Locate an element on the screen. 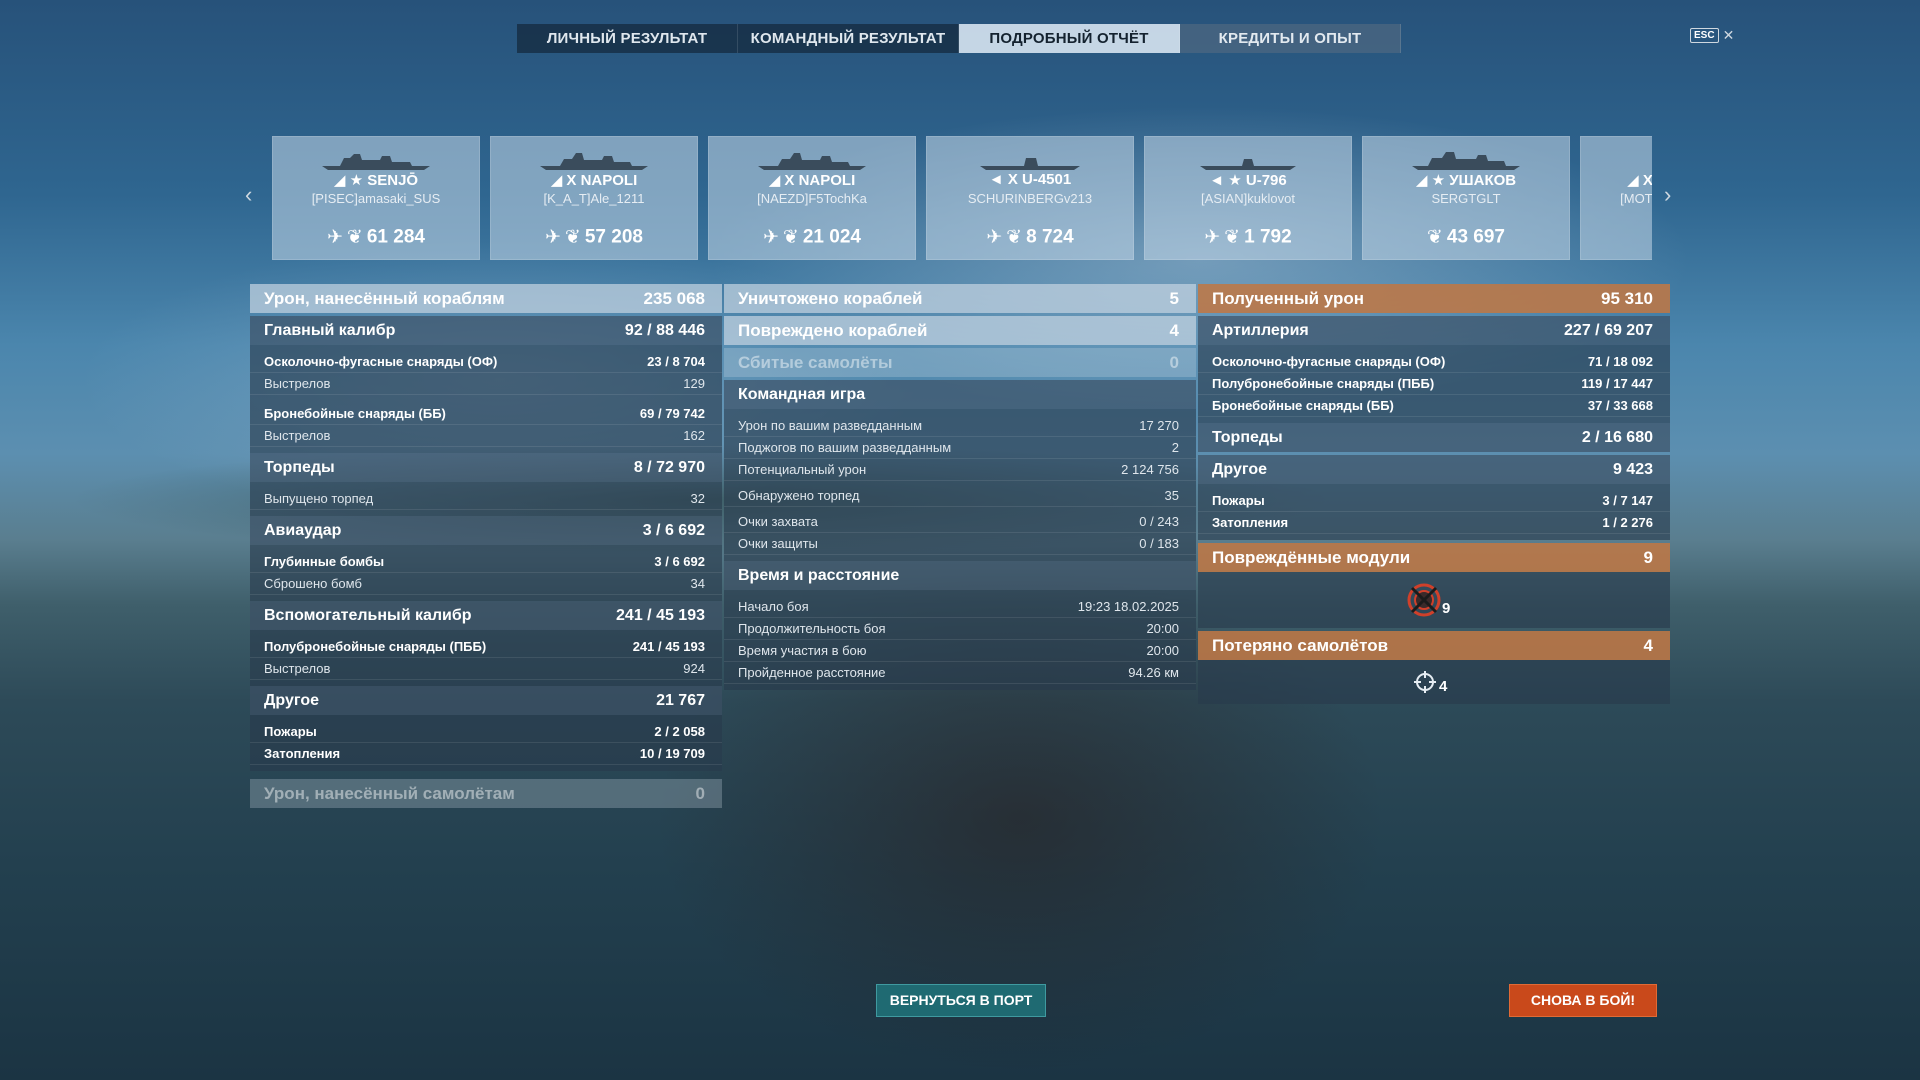 This screenshot has height=1080, width=1920. ship-name: ◄ X U-4501 is located at coordinates (1030, 179).